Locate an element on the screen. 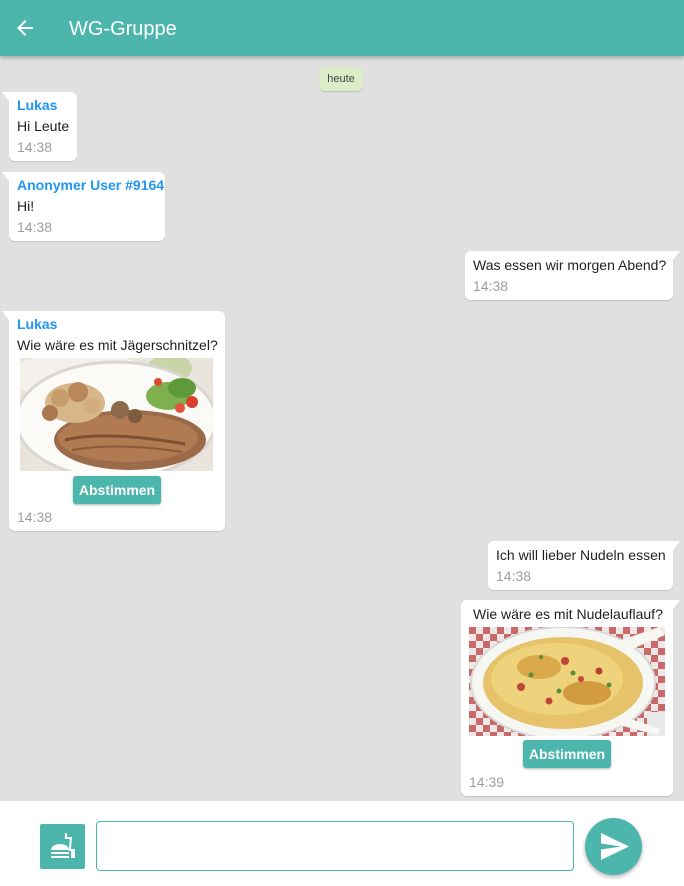 This screenshot has width=684, height=886. message-bubble-outgoing: Ich will lieber Nudeln essen 14:38 is located at coordinates (584, 565).